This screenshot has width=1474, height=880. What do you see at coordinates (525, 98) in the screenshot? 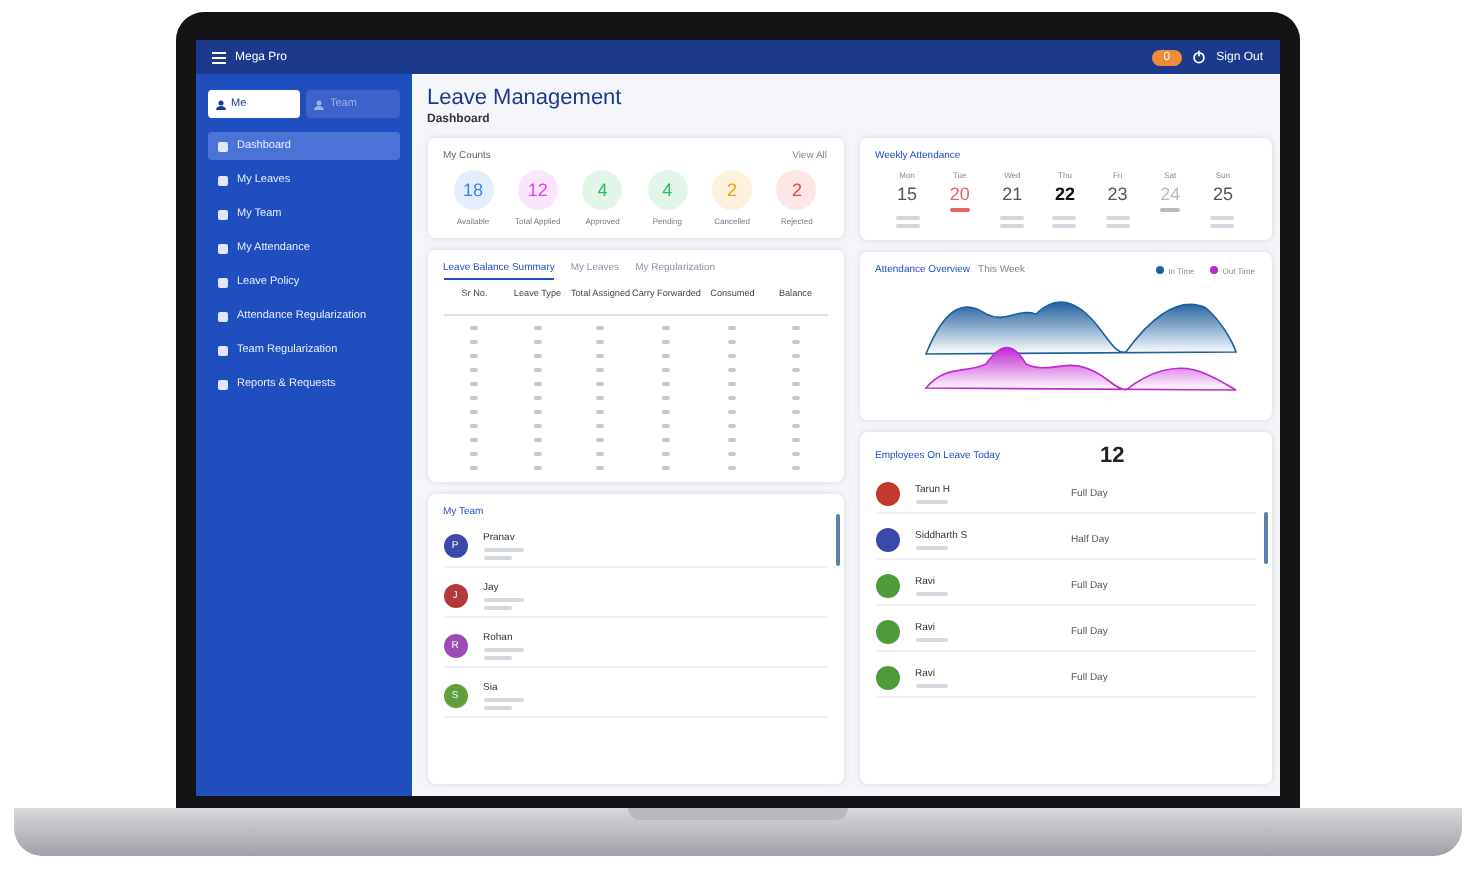
I see `page-title: Leave Management` at bounding box center [525, 98].